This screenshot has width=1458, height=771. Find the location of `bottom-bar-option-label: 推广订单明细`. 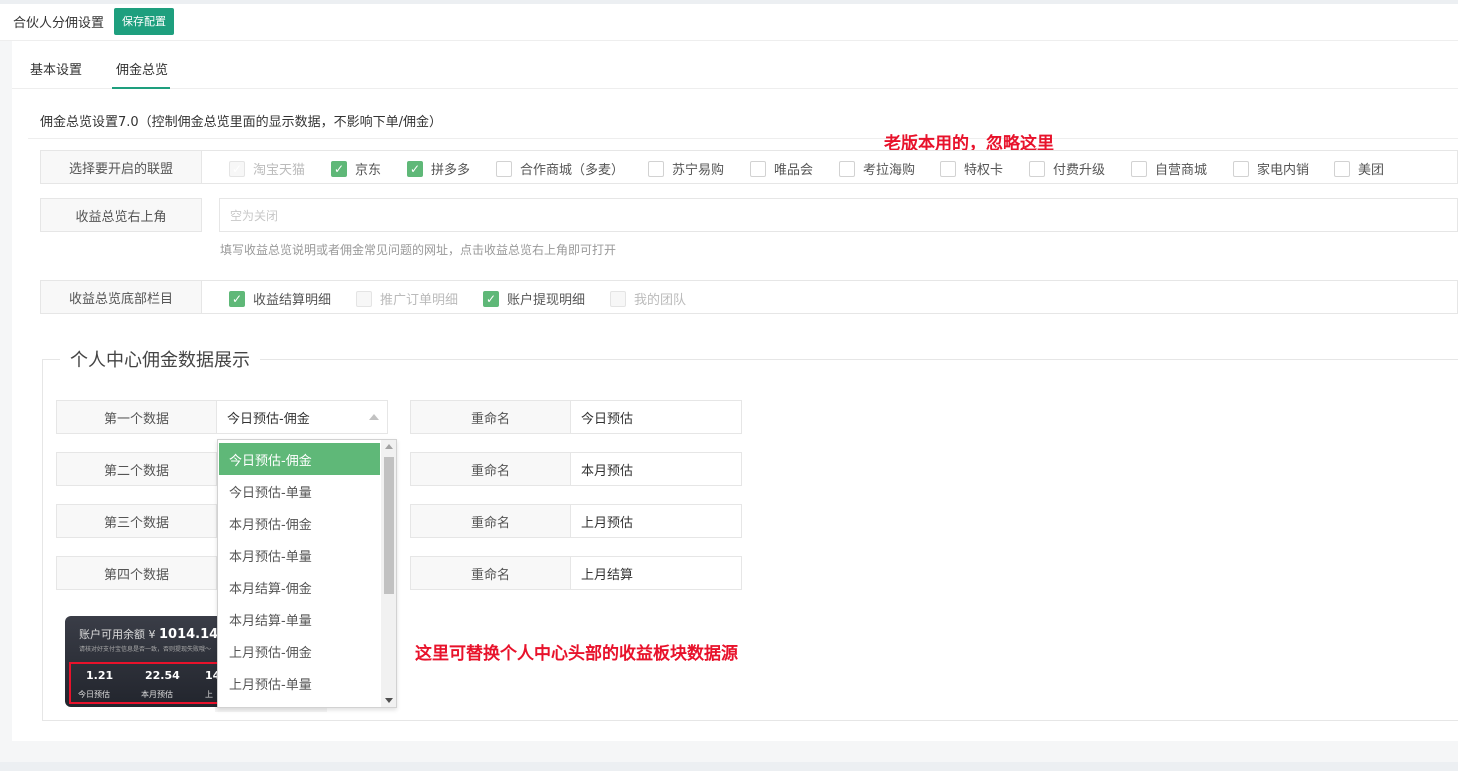

bottom-bar-option-label: 推广订单明细 is located at coordinates (419, 300).